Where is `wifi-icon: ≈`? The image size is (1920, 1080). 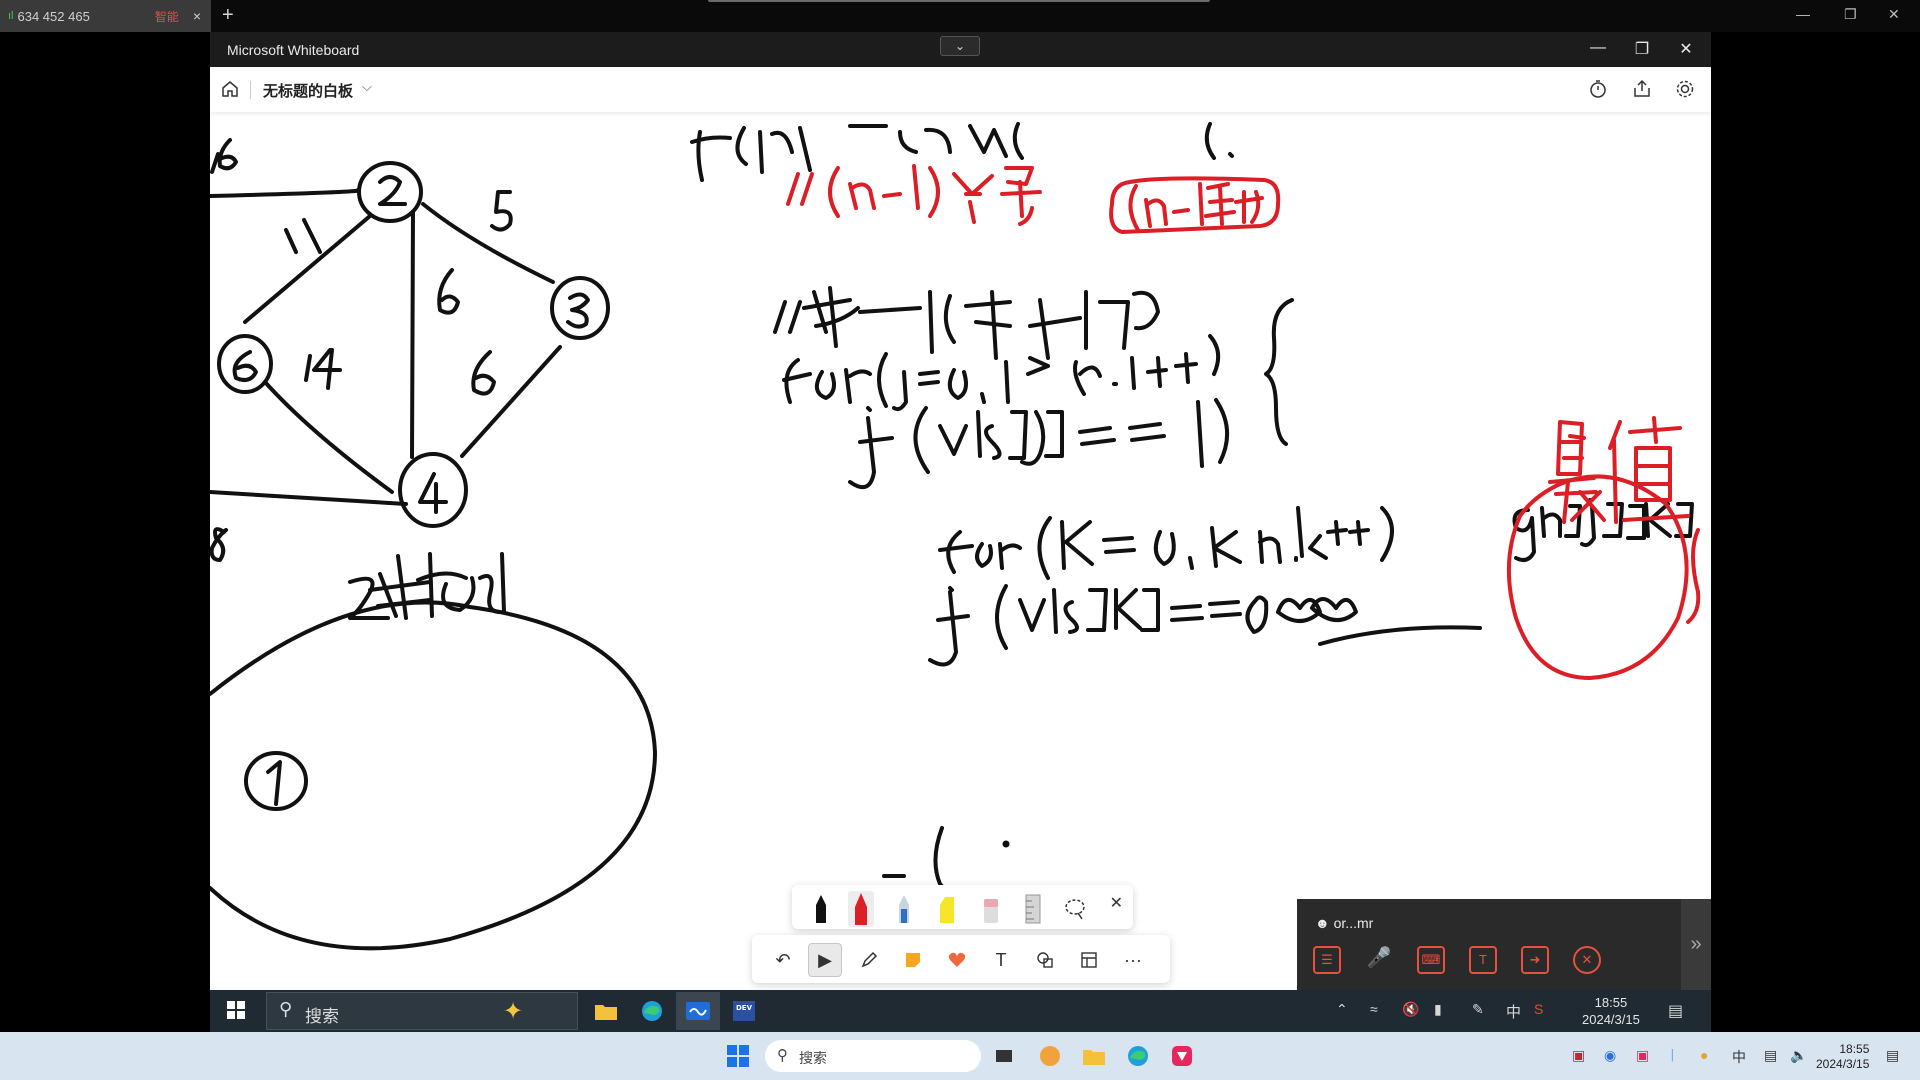
wifi-icon: ≈ is located at coordinates (1374, 1009).